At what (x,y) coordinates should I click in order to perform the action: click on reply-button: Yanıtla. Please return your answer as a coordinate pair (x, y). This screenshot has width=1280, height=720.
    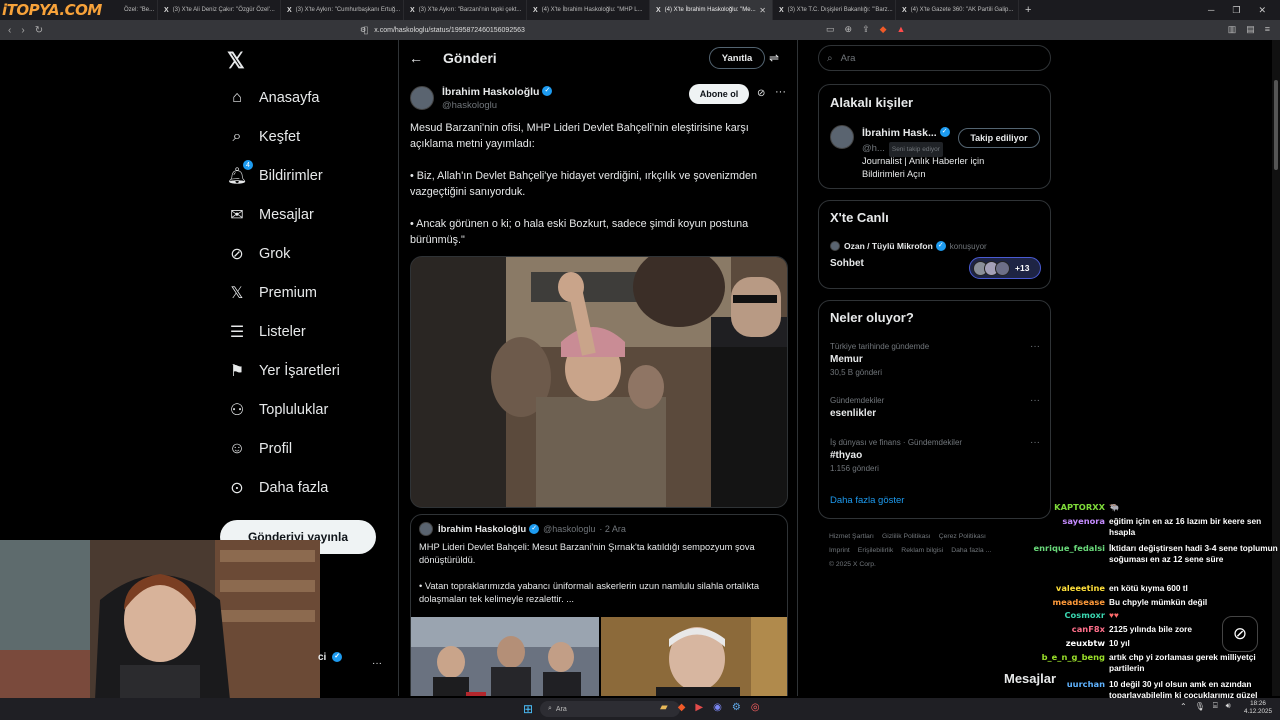
    Looking at the image, I should click on (737, 58).